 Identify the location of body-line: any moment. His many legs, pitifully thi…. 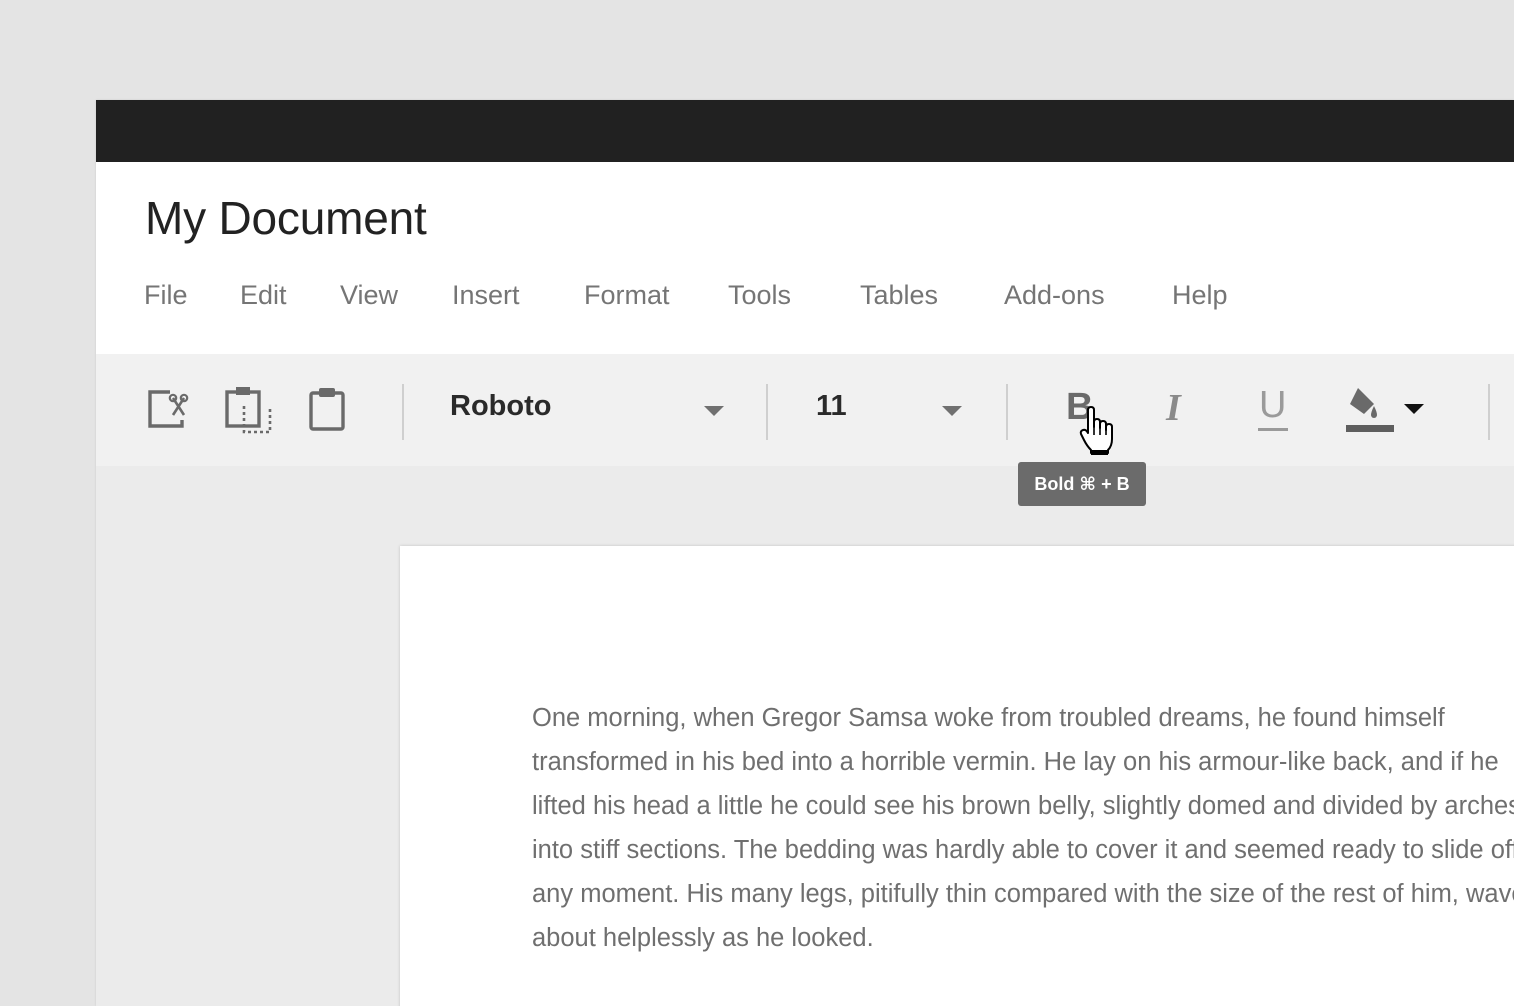
(1023, 894).